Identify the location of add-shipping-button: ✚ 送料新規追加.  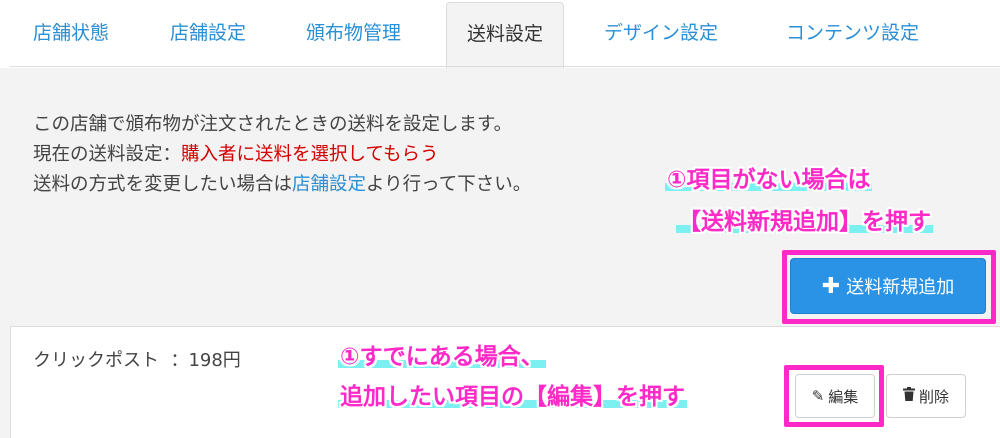
(888, 286).